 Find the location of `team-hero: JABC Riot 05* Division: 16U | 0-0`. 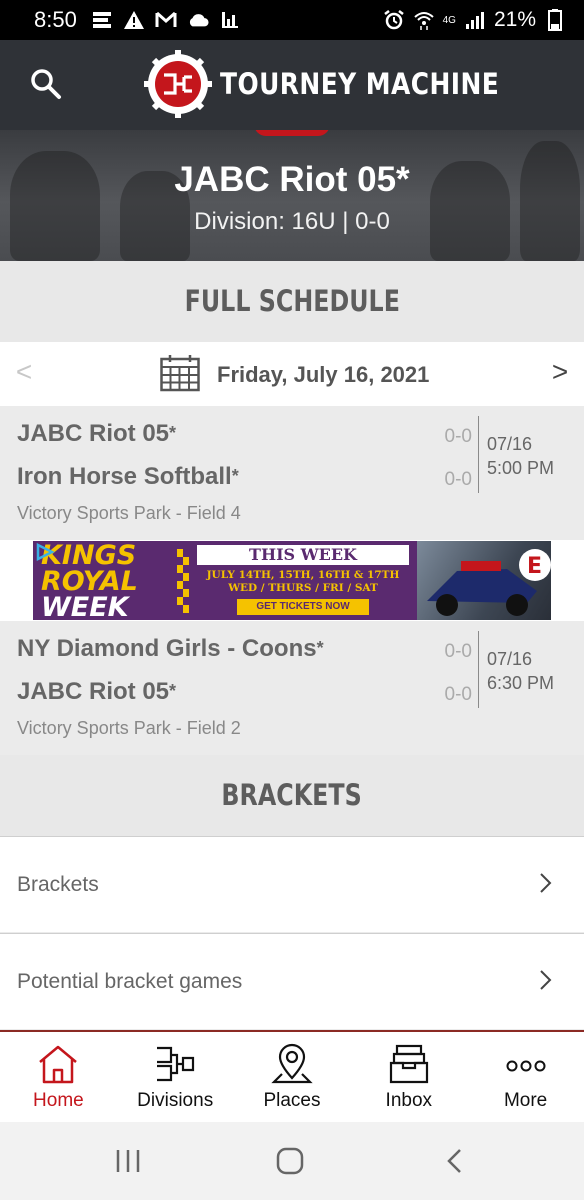

team-hero: JABC Riot 05* Division: 16U | 0-0 is located at coordinates (292, 195).